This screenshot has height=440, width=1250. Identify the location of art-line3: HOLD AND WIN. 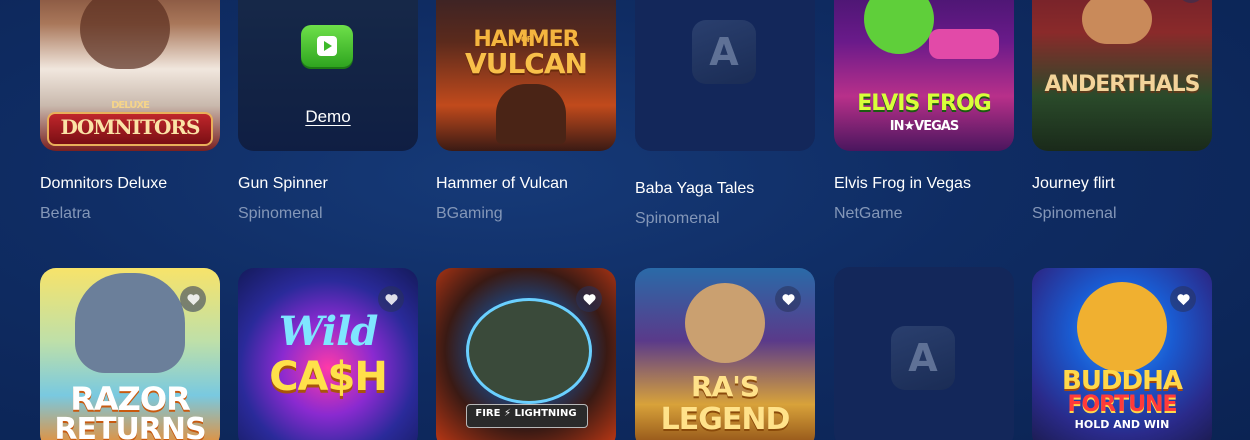
(1122, 424).